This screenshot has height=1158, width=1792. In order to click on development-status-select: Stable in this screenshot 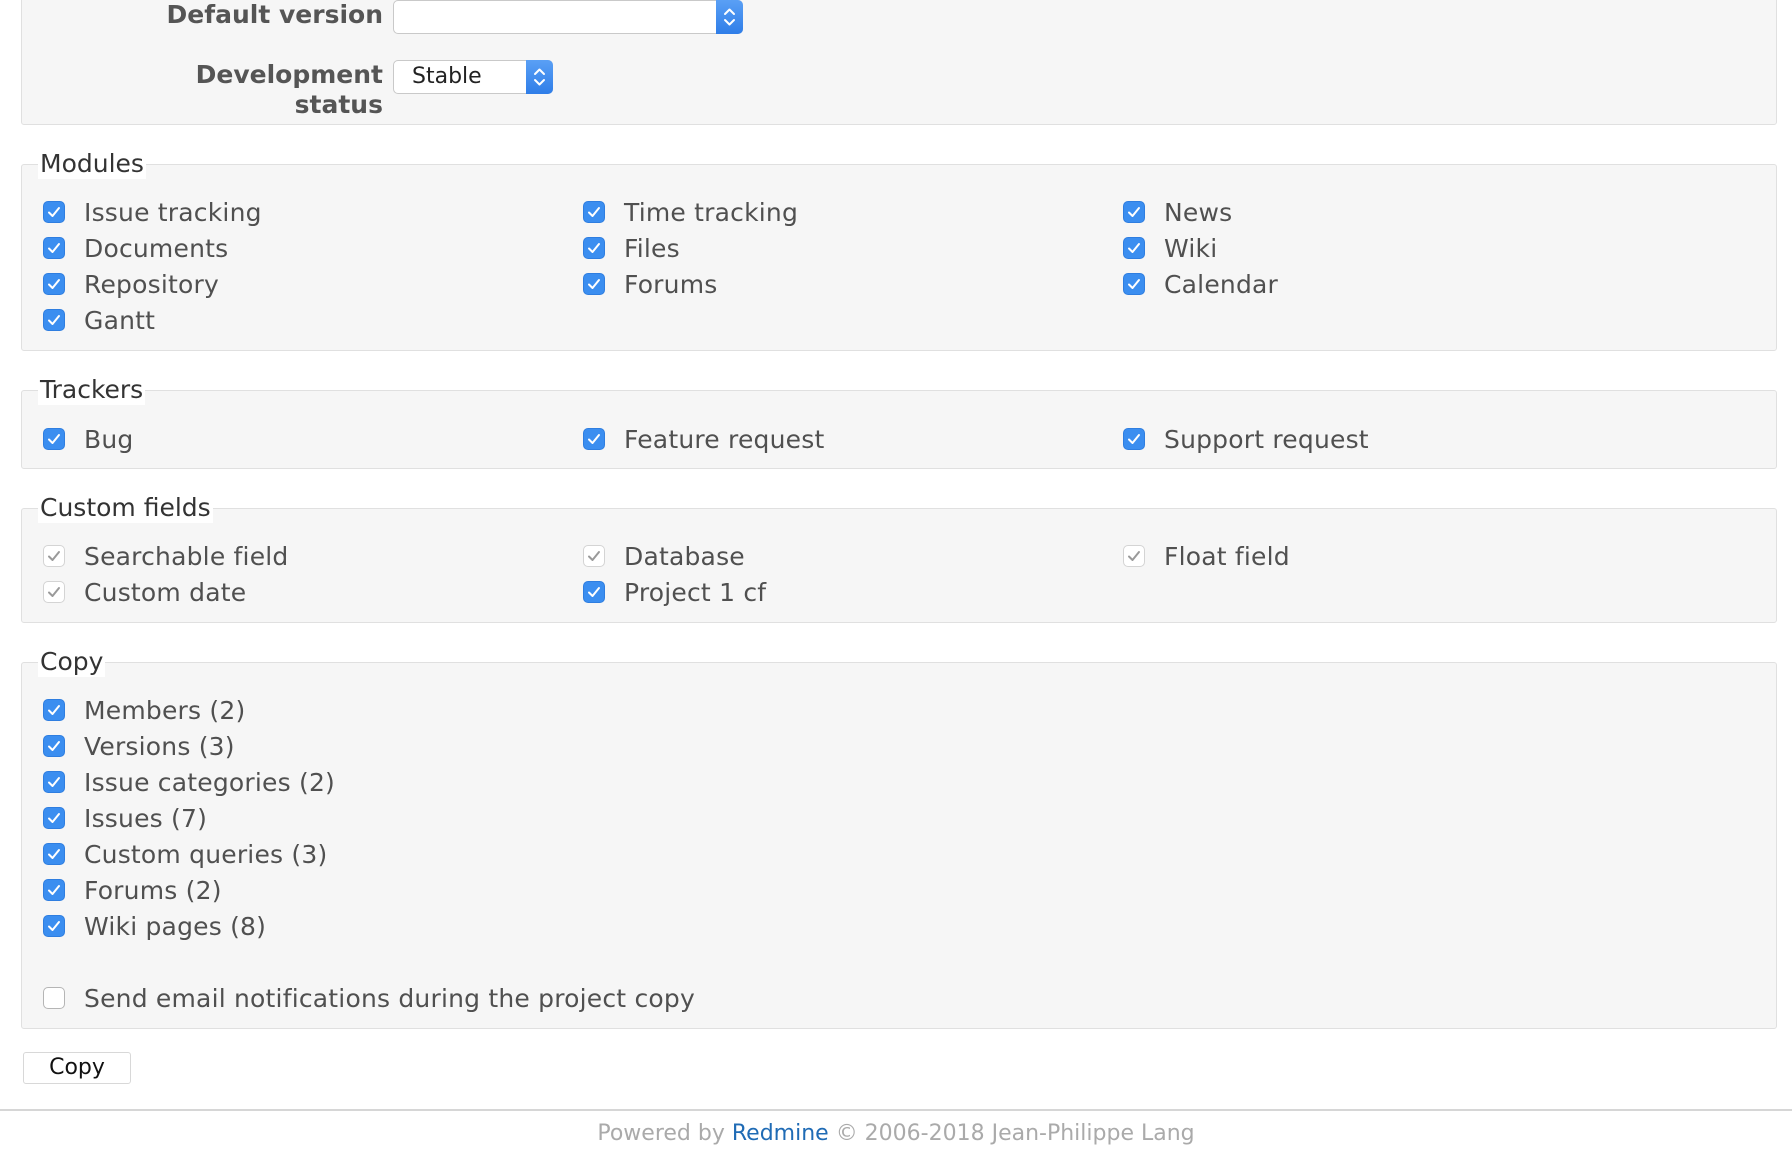, I will do `click(473, 77)`.